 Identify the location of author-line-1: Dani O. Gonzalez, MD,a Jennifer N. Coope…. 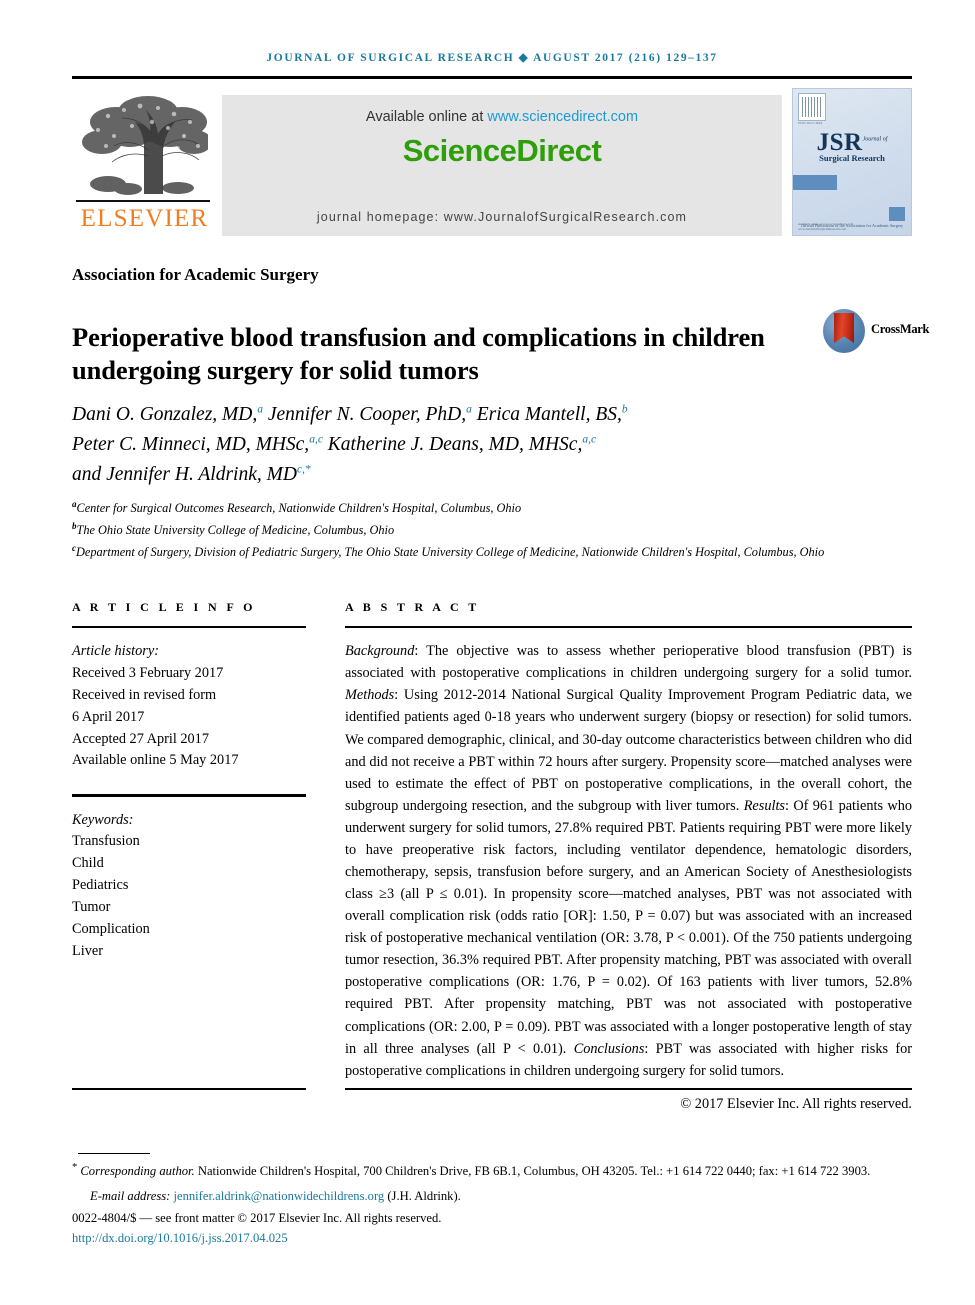
(487, 415).